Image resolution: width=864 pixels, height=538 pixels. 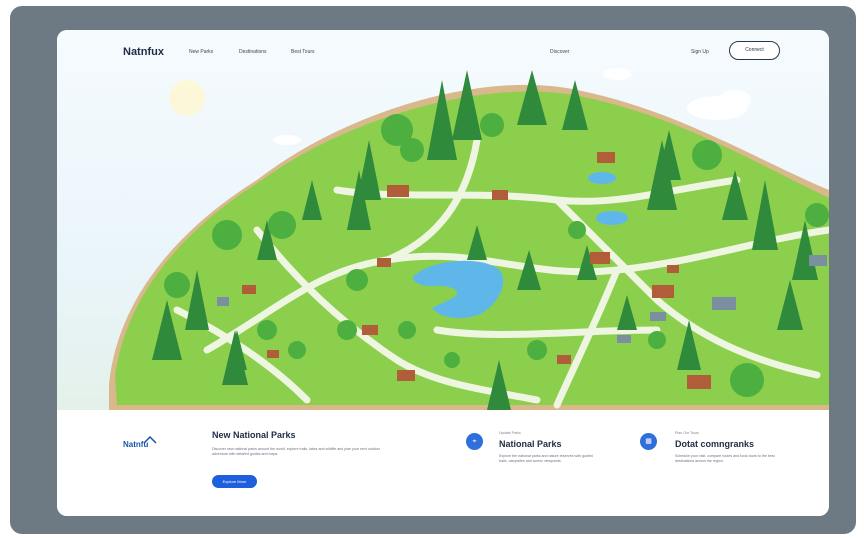 I want to click on nav-link-new-parks: New Parks, so click(x=201, y=52).